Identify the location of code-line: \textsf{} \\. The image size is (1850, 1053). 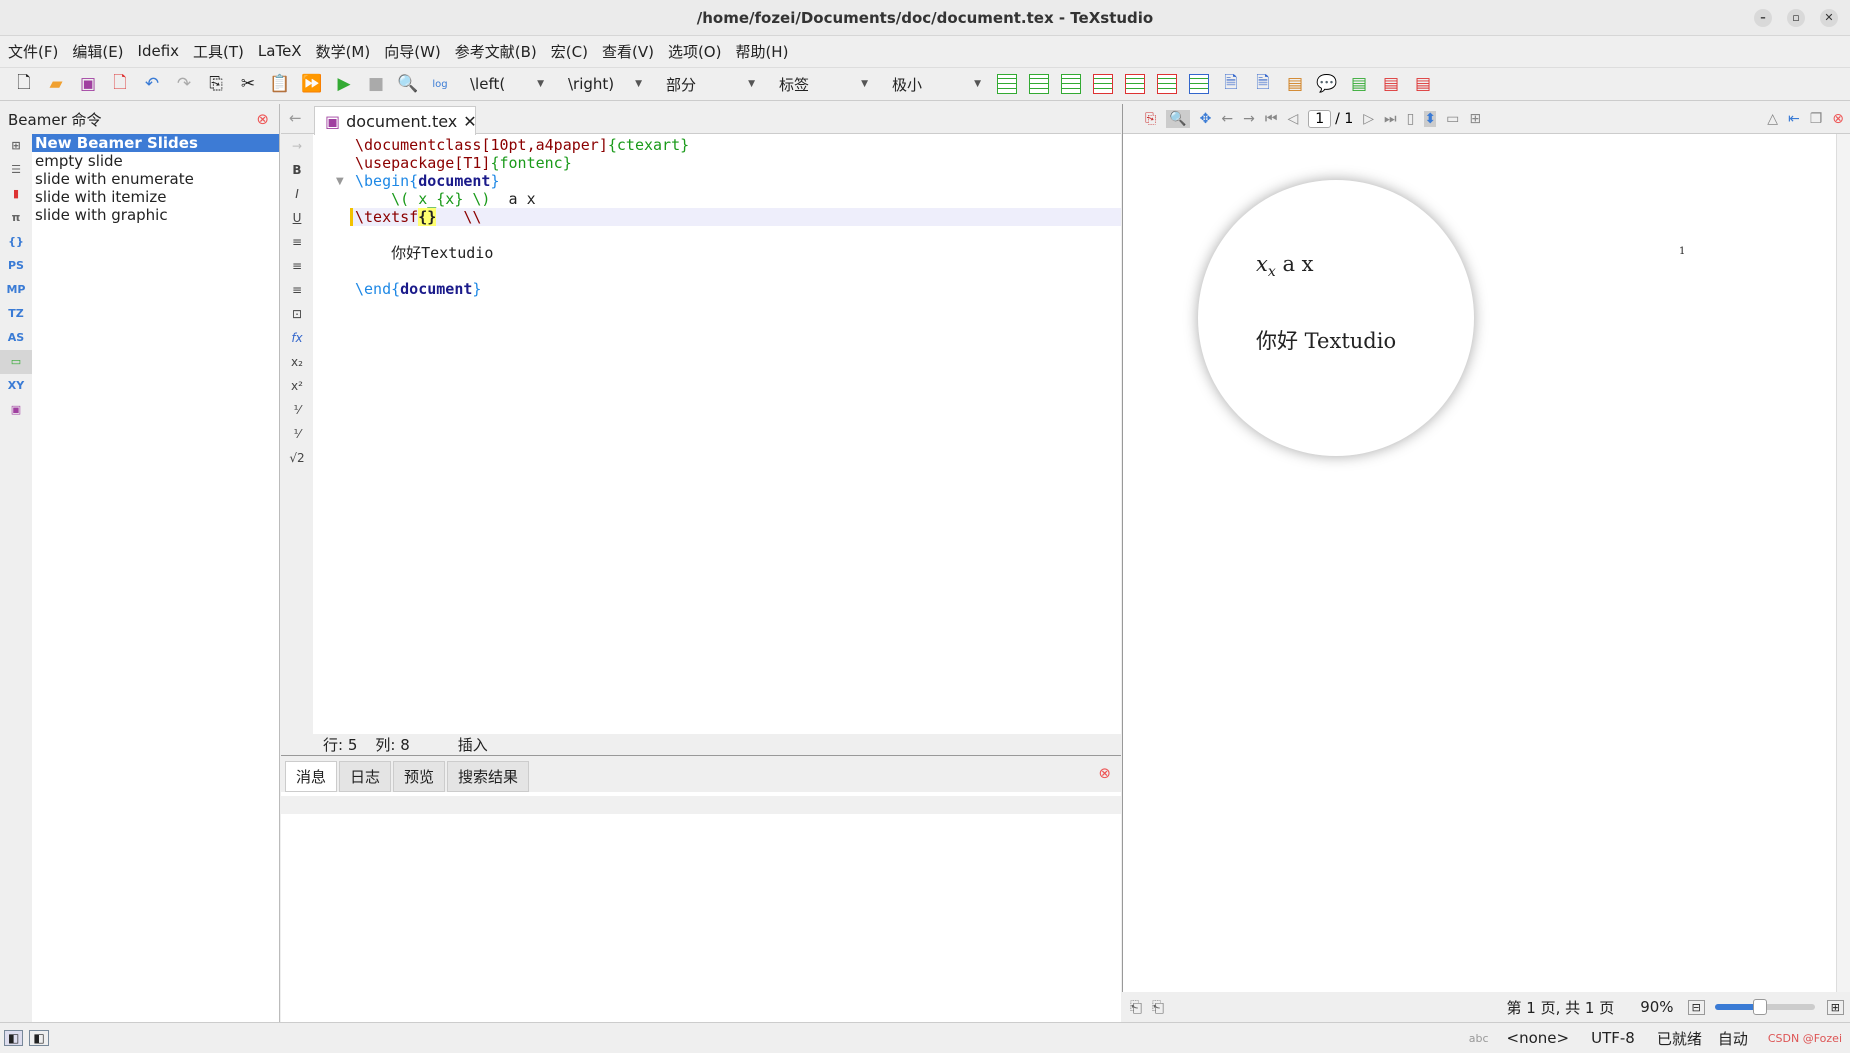
(735, 217).